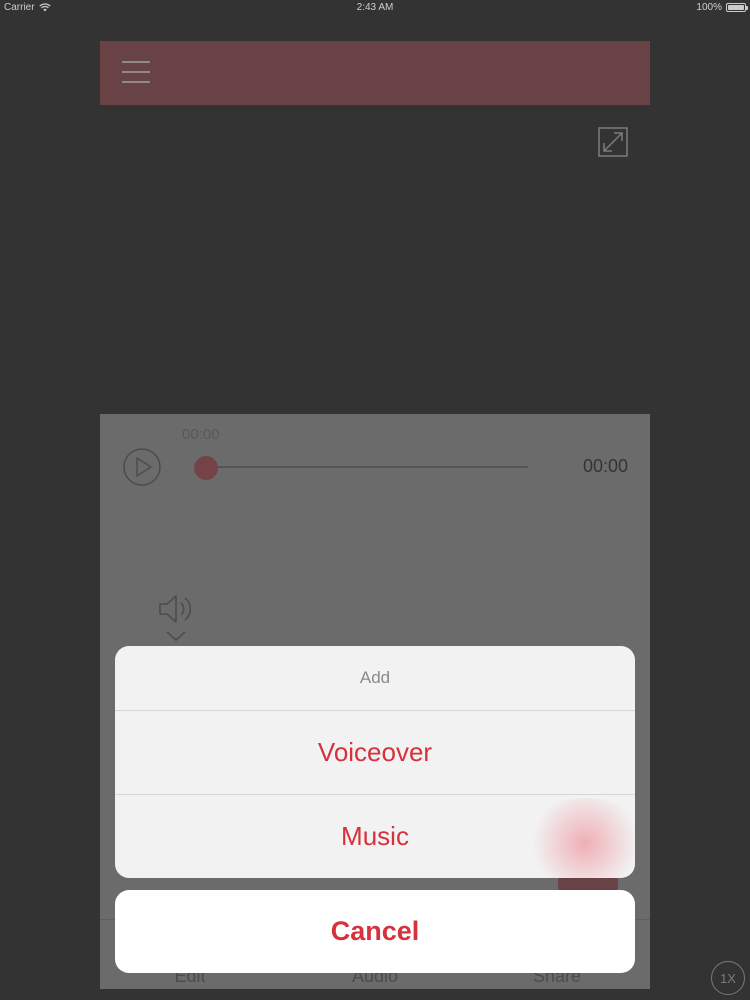 The image size is (750, 1000). Describe the element at coordinates (137, 73) in the screenshot. I see `menu-icon` at that location.